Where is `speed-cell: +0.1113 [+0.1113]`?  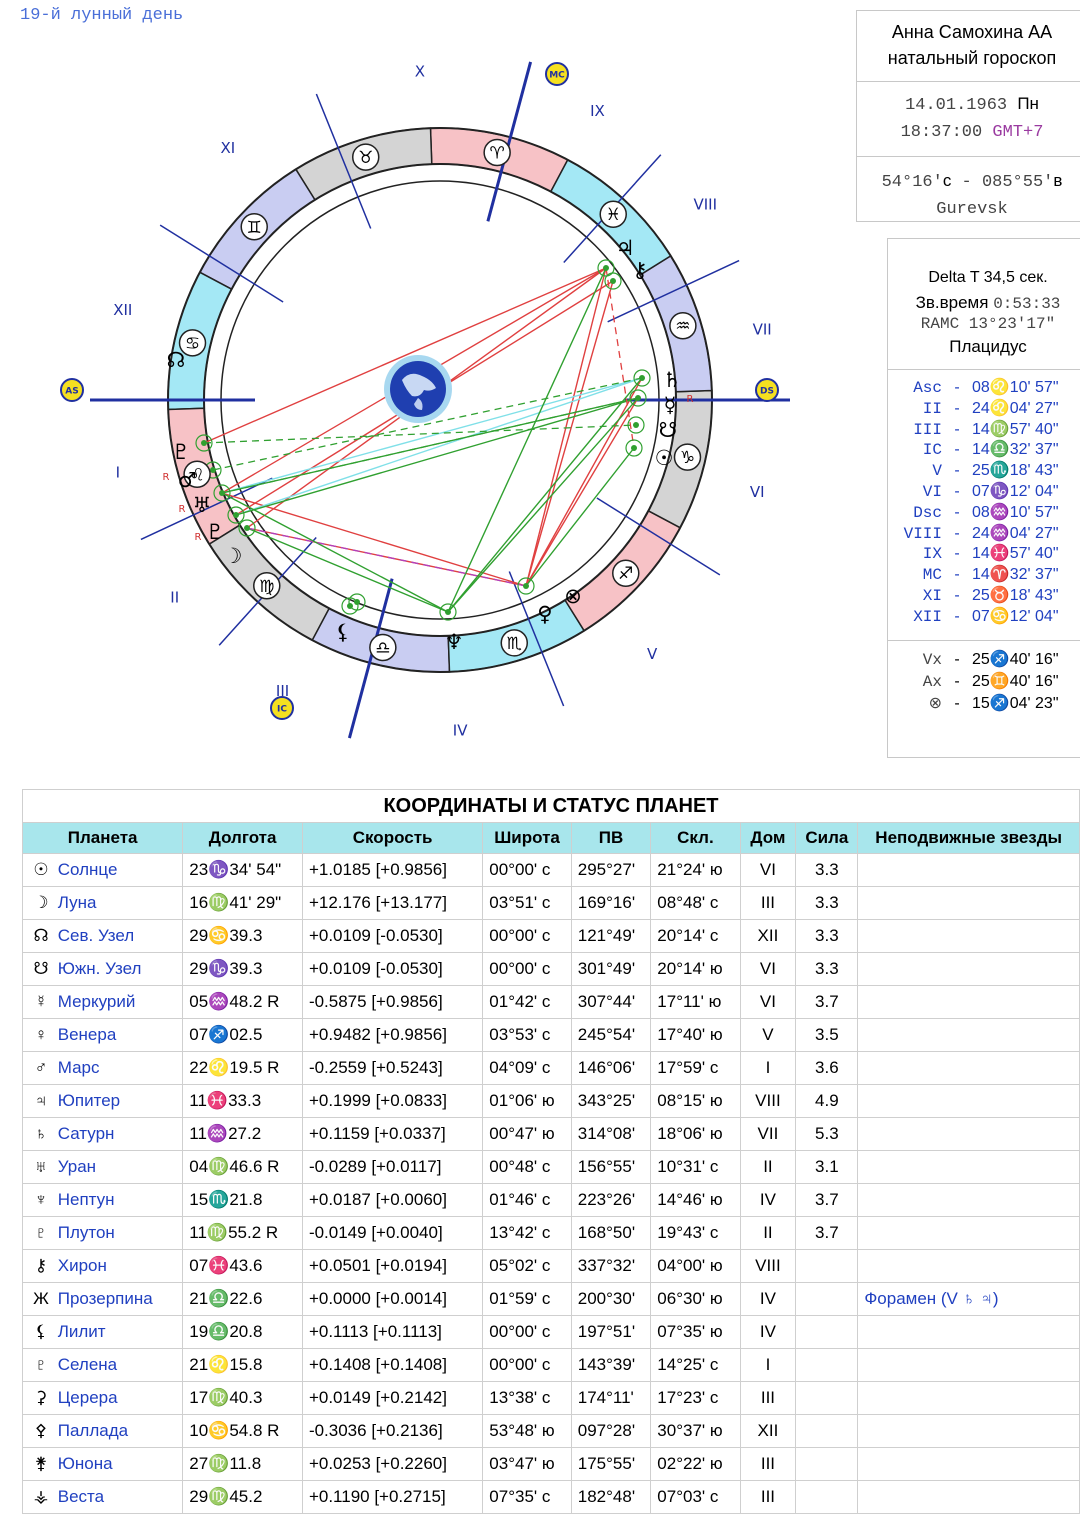
speed-cell: +0.1113 [+0.1113] is located at coordinates (392, 1332).